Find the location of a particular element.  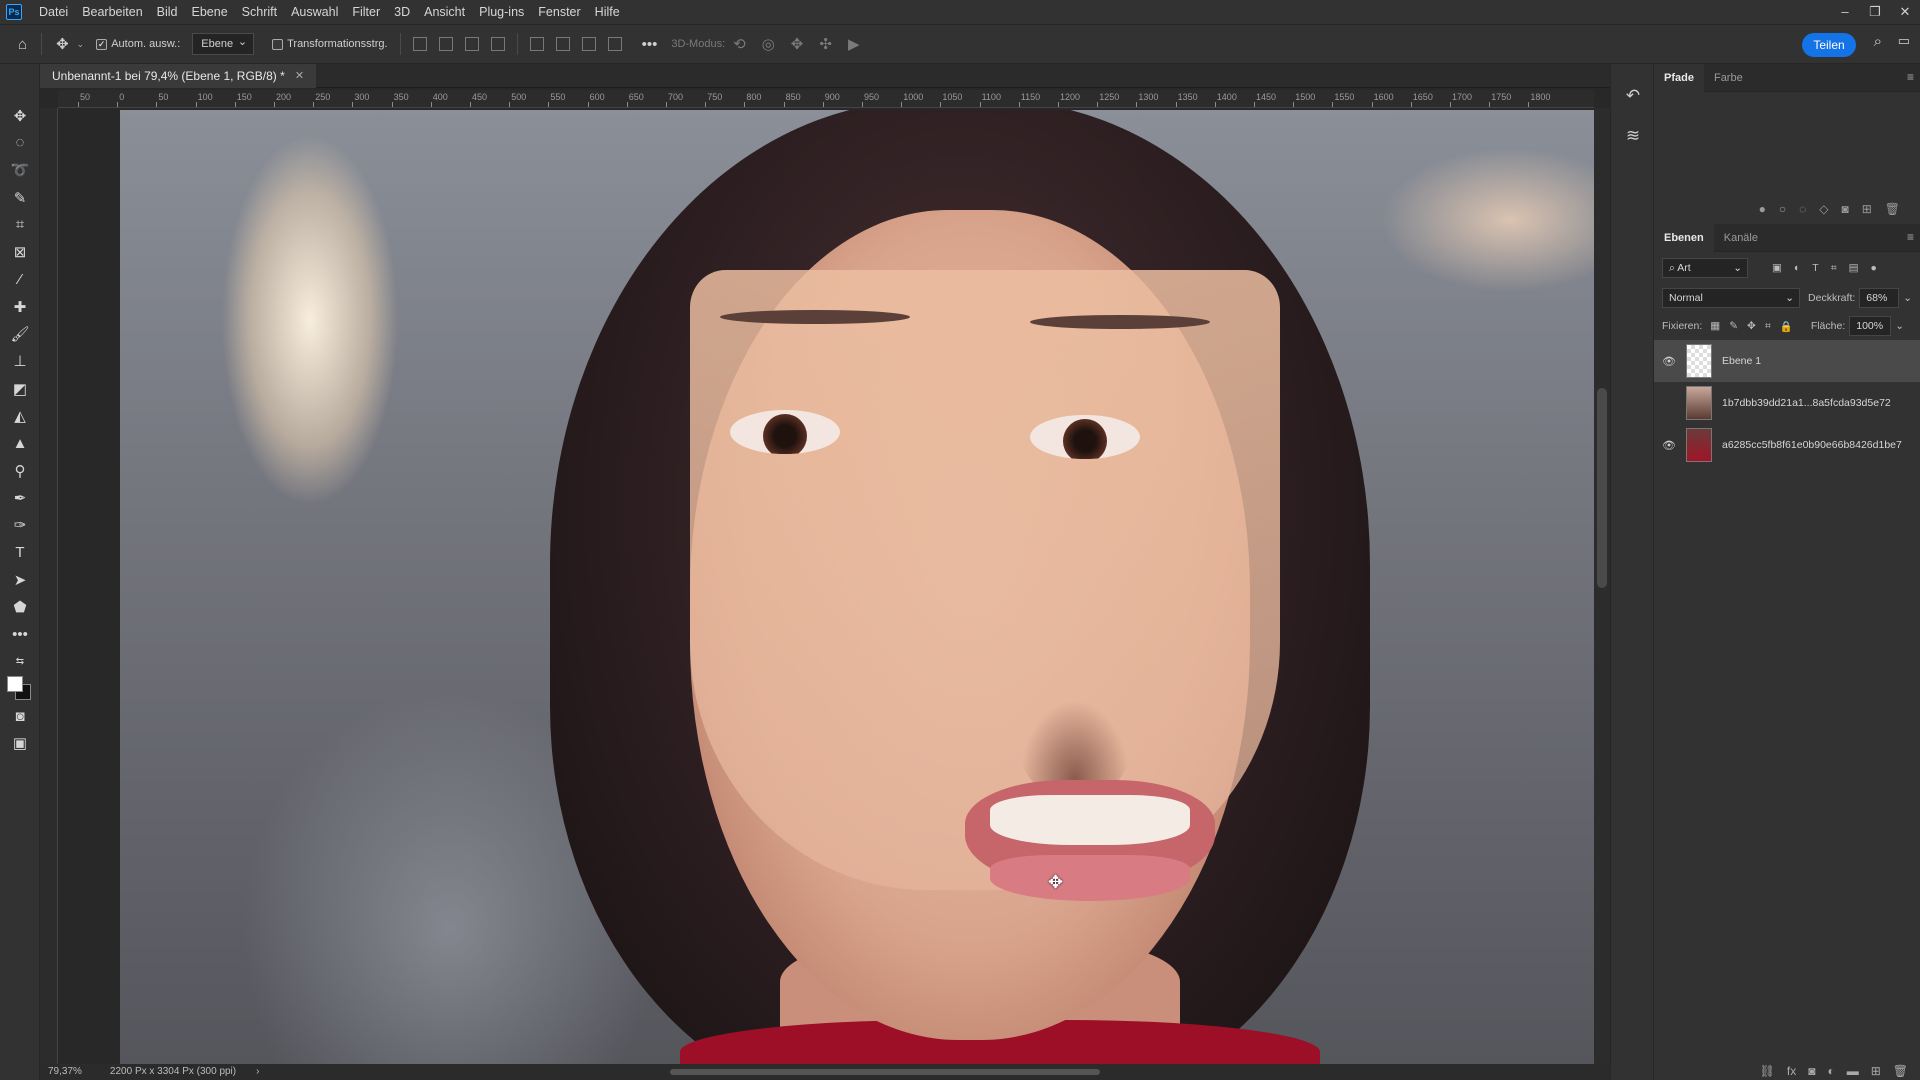

type-tool-icon: T is located at coordinates (20, 552).